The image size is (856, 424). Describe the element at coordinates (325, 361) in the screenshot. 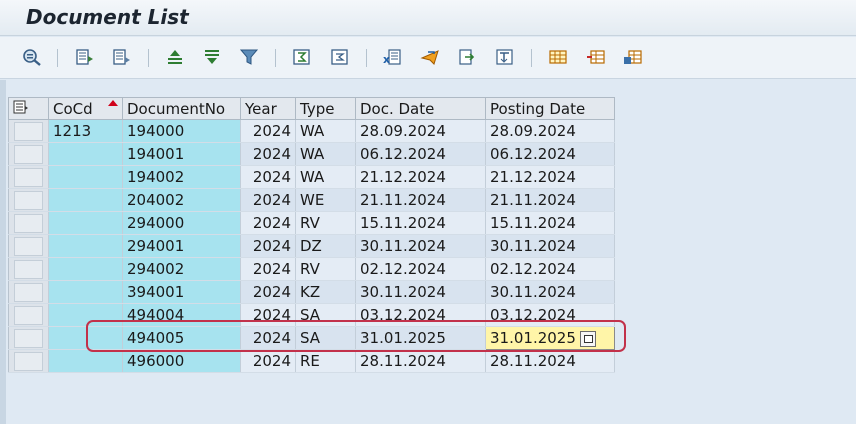

I see `cell-type: RE` at that location.